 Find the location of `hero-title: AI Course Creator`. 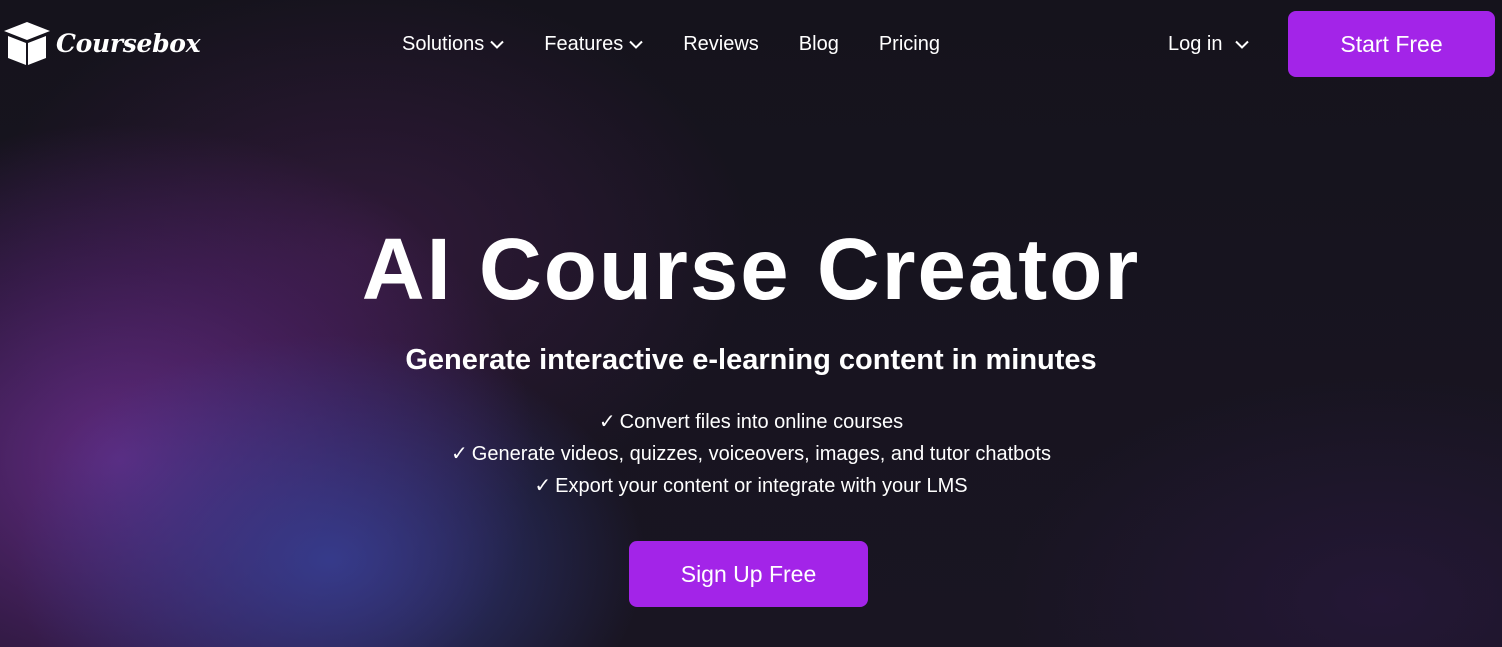

hero-title: AI Course Creator is located at coordinates (751, 269).